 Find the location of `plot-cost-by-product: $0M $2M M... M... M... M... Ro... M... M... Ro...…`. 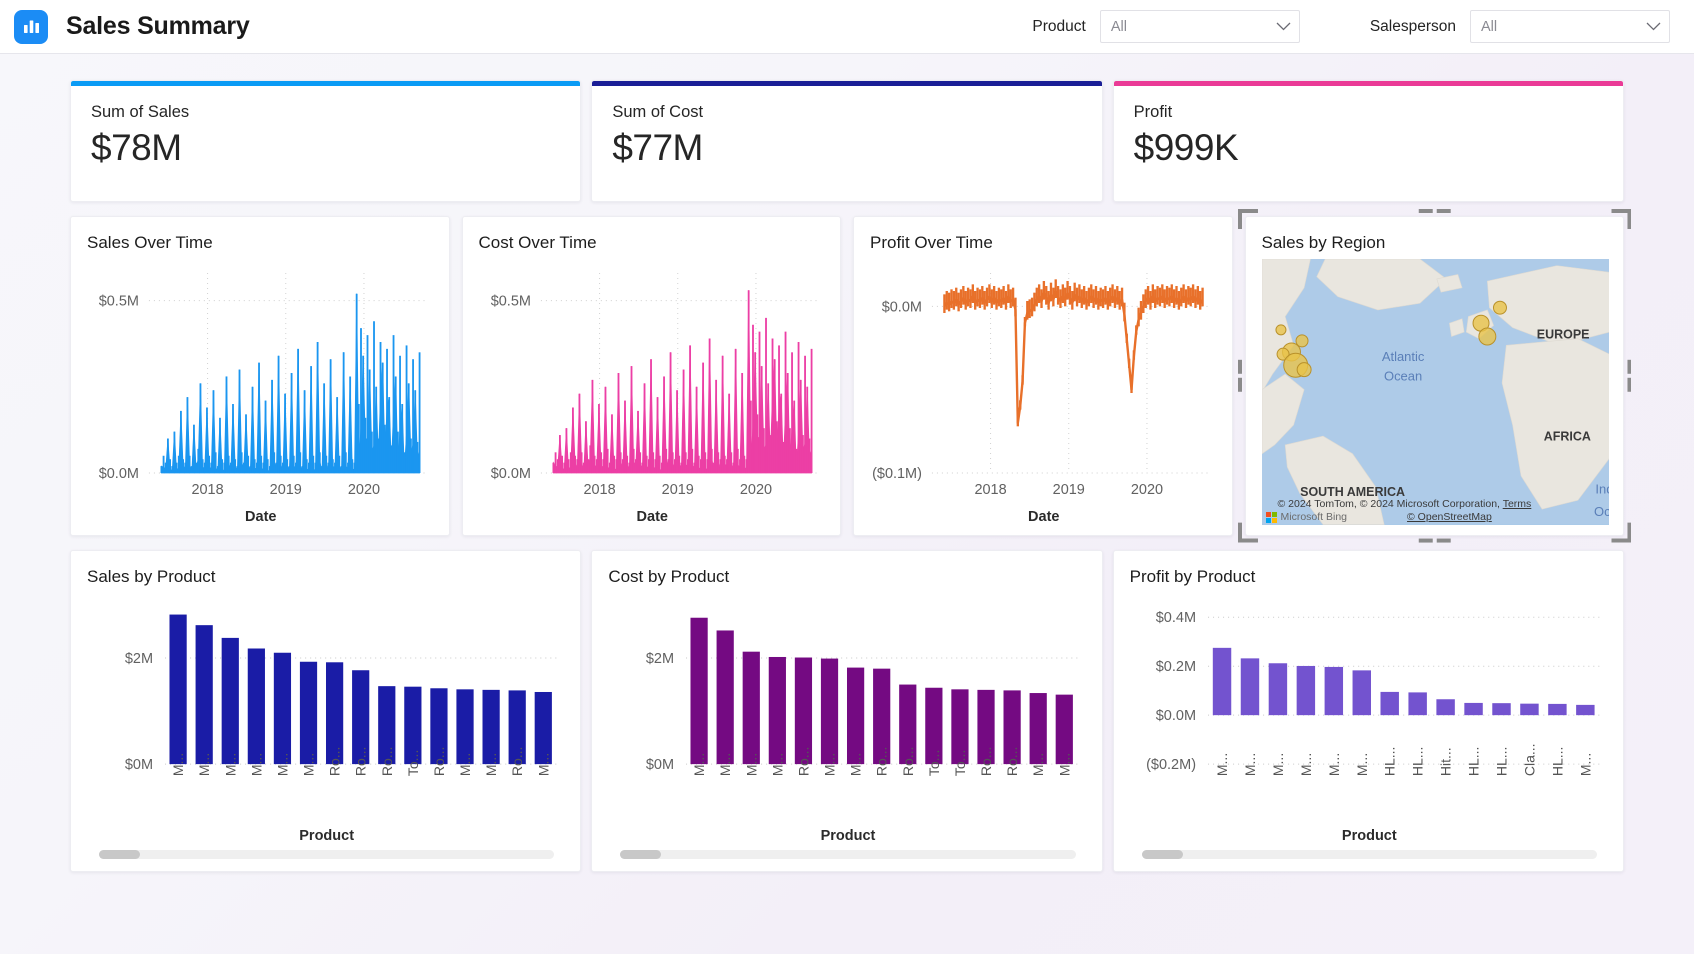

plot-cost-by-product: $0M $2M M... M... M... M... Ro... M... M... Ro...… is located at coordinates (847, 709).